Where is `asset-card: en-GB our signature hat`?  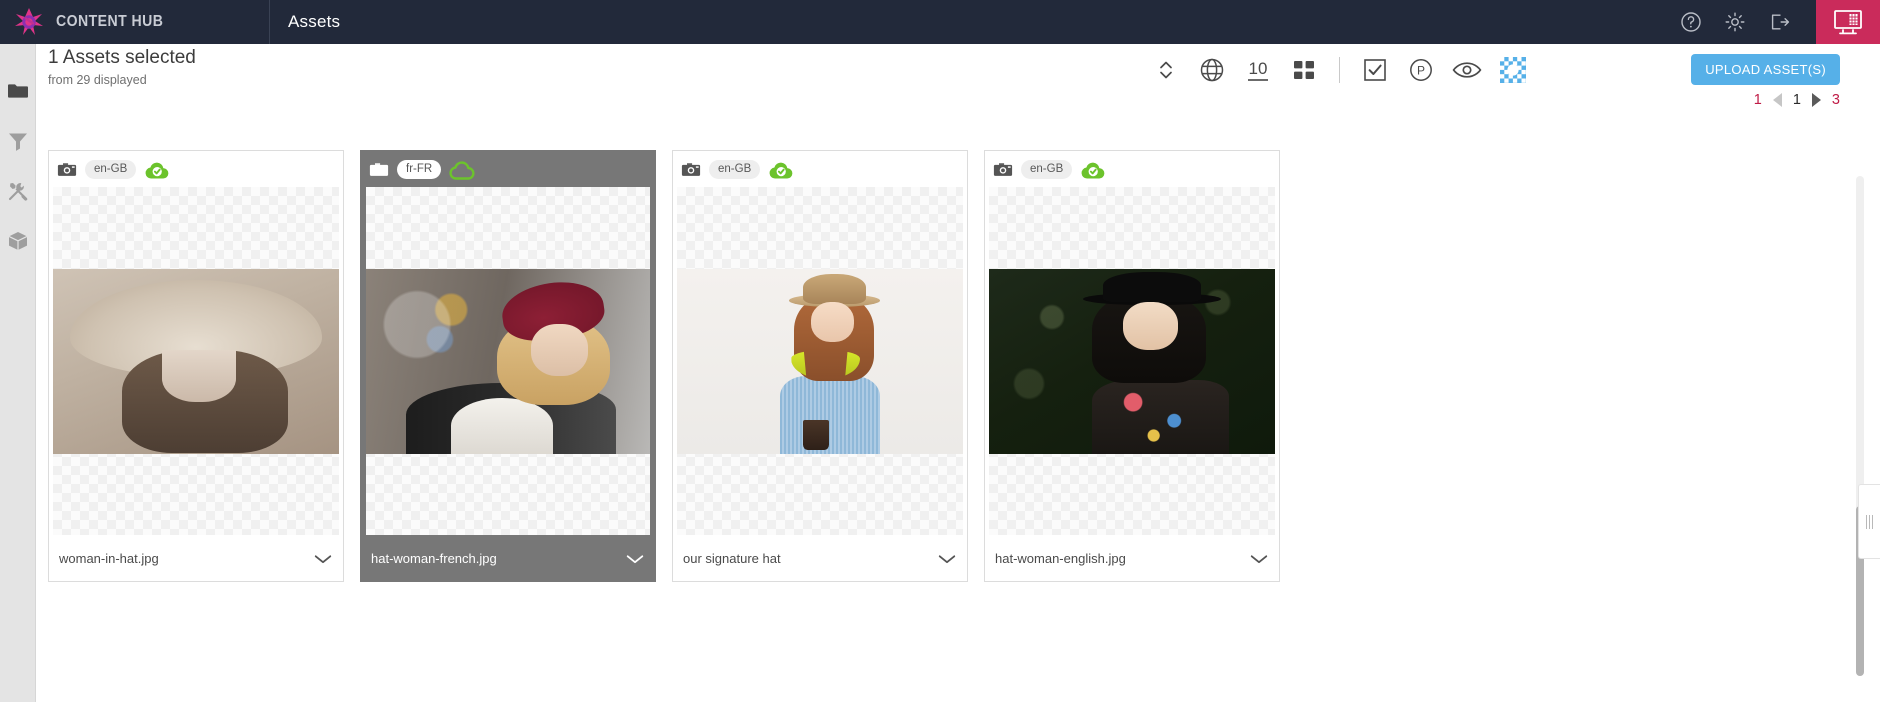
asset-card: en-GB our signature hat is located at coordinates (820, 366).